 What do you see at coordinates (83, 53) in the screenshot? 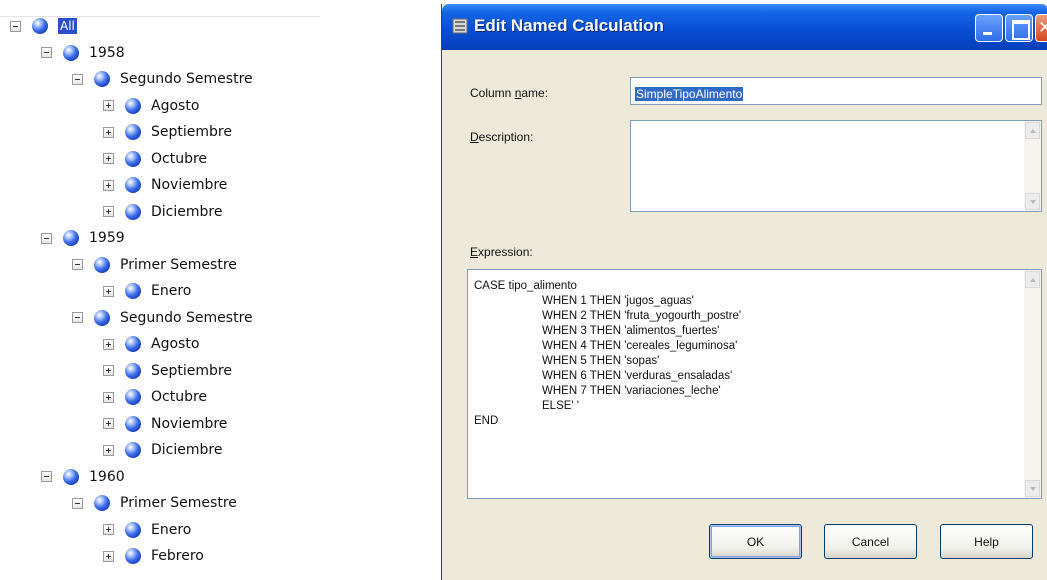
I see `tree-node: 1958` at bounding box center [83, 53].